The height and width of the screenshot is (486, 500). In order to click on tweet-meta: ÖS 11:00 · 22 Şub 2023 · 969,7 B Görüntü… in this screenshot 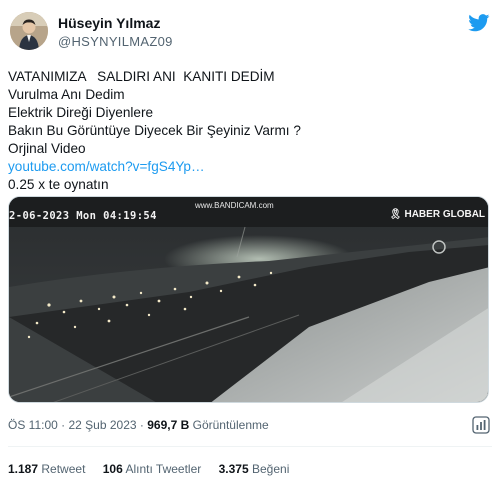, I will do `click(138, 425)`.